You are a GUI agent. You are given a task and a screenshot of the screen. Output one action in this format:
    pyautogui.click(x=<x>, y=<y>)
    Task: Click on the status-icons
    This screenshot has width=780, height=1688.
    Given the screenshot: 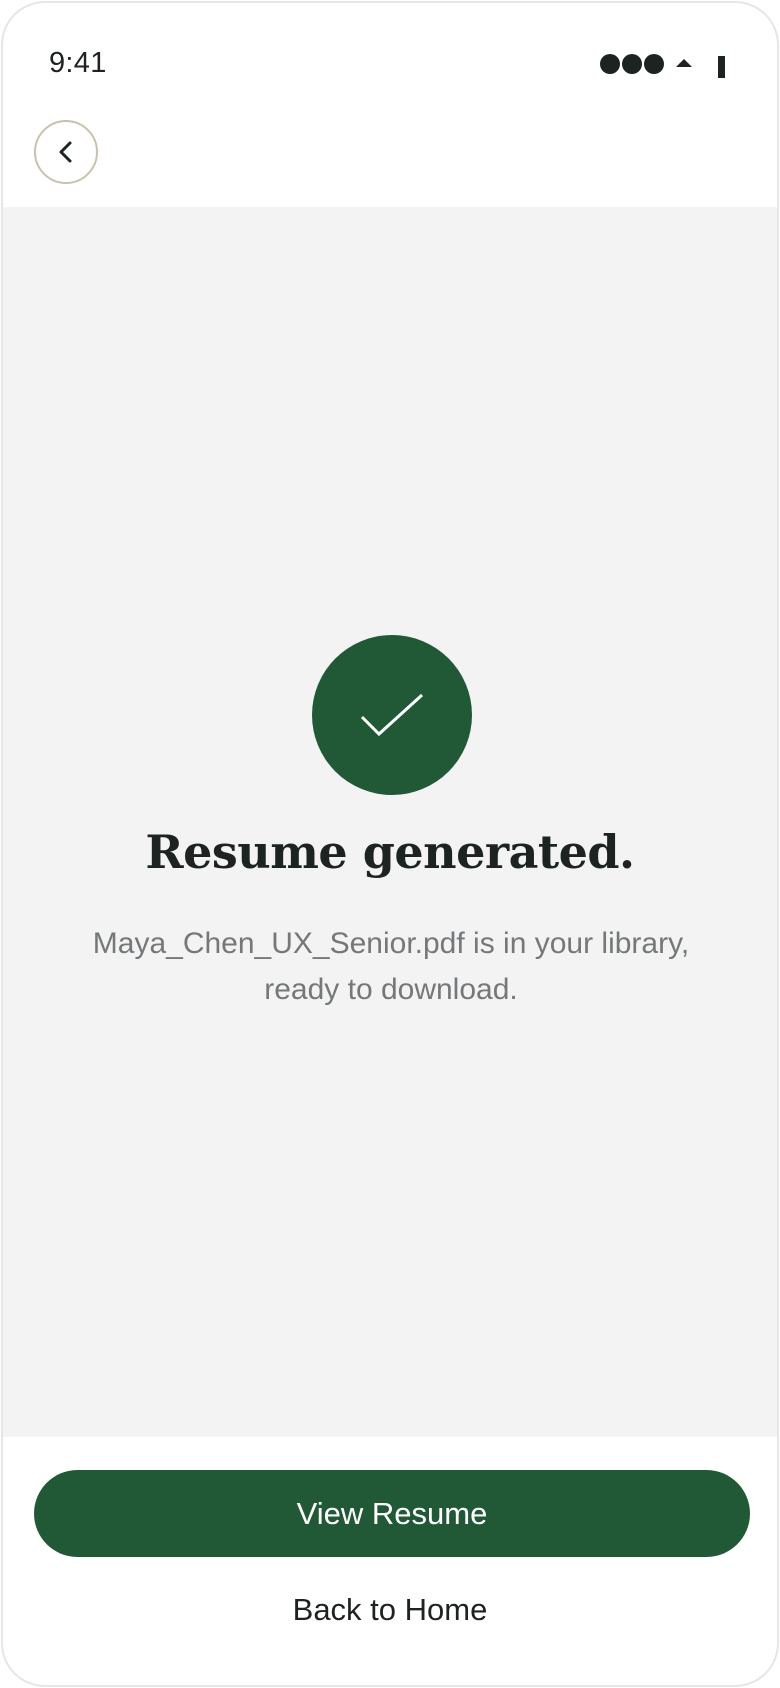 What is the action you would take?
    pyautogui.click(x=662, y=64)
    